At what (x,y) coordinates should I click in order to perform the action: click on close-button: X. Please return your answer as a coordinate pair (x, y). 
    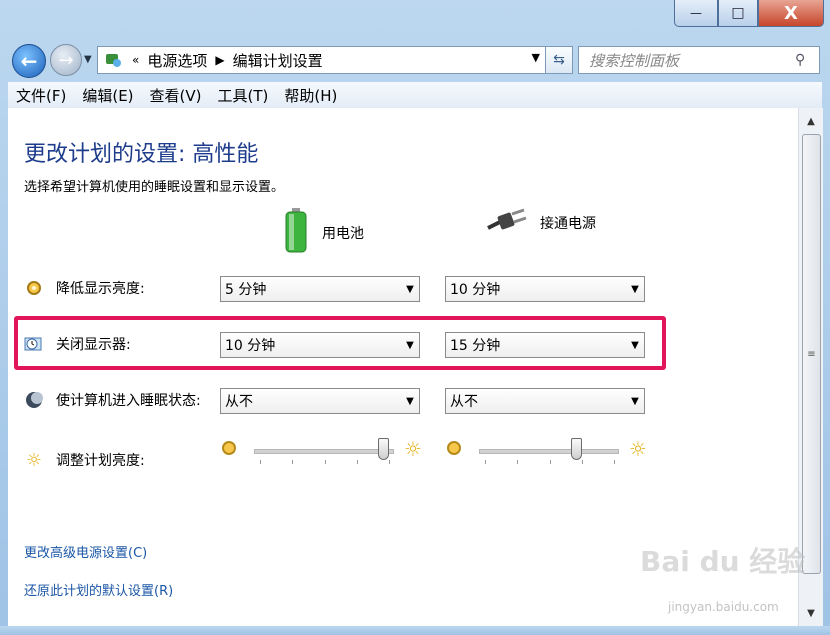
    Looking at the image, I should click on (791, 13).